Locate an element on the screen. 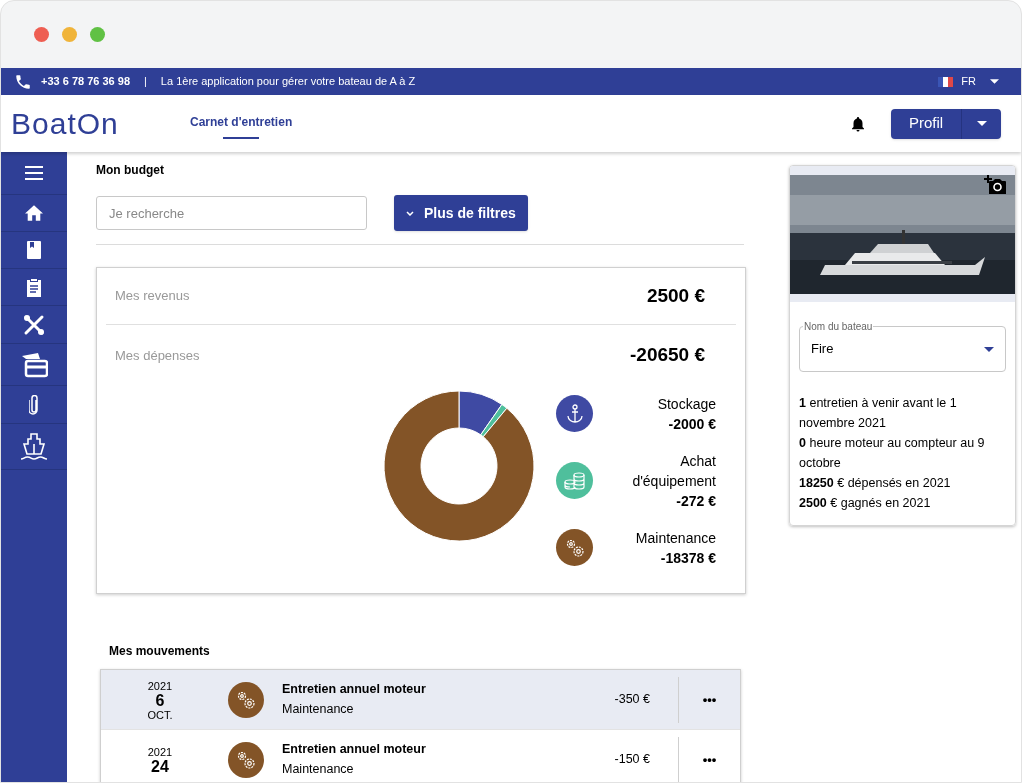 Image resolution: width=1024 pixels, height=783 pixels. search-field: Je recherche is located at coordinates (231, 213).